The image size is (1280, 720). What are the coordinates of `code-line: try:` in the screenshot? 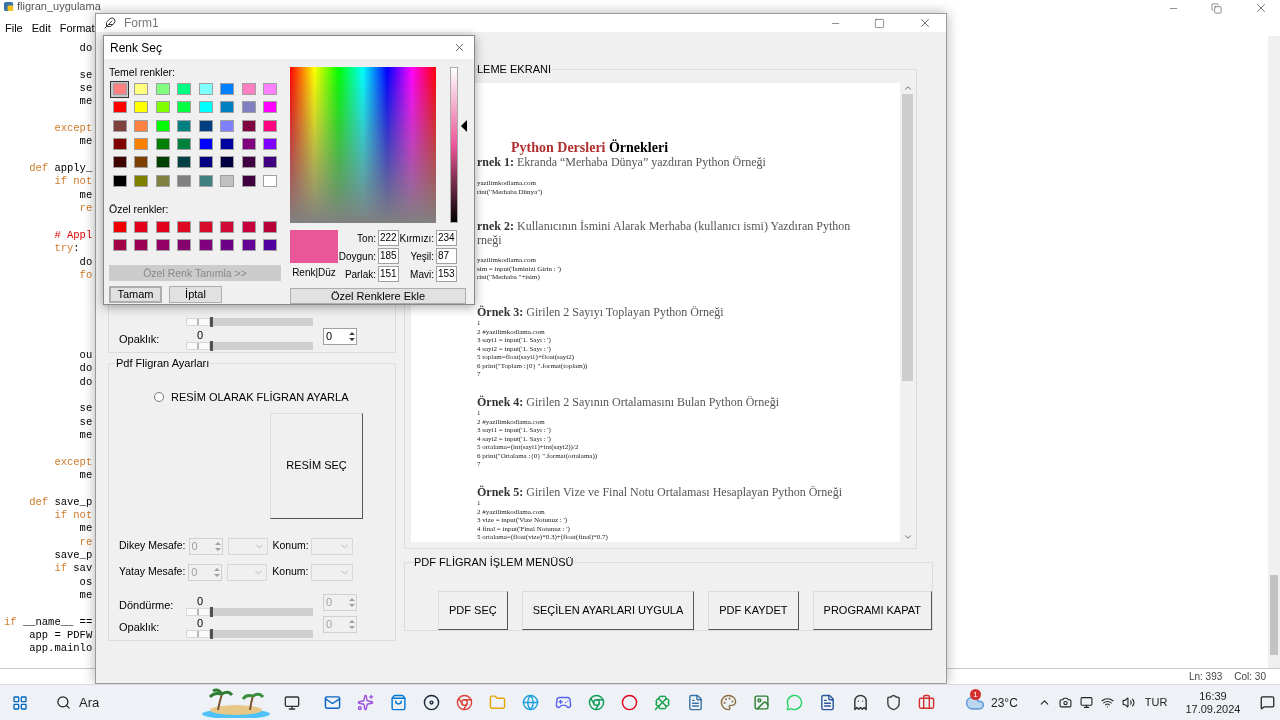 It's located at (67, 249).